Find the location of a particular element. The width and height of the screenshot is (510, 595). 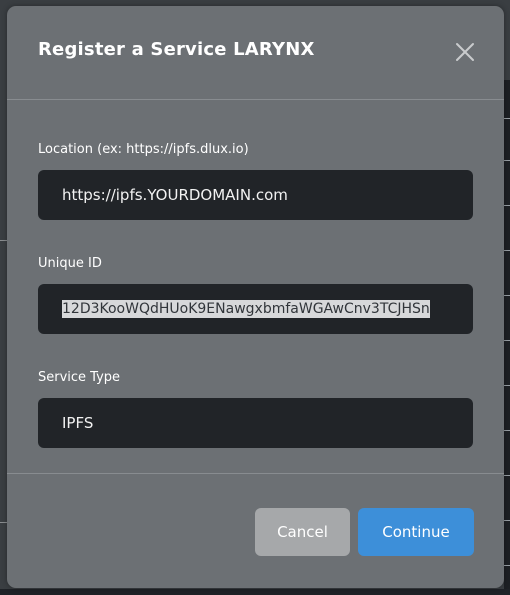

location-input: https://ipfs.YOURDOMAIN.com is located at coordinates (255, 195).